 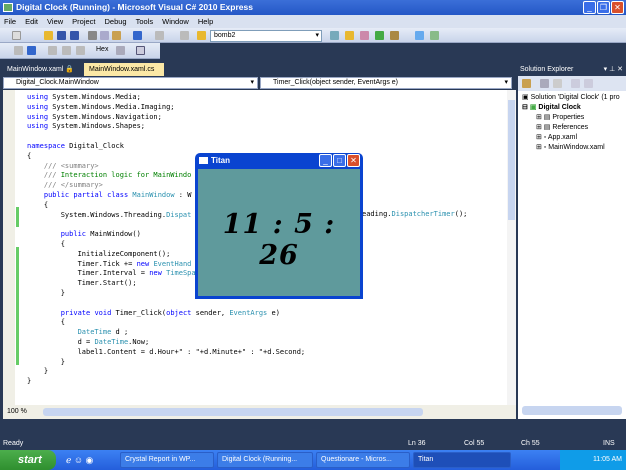 I want to click on step-into-icon, so click(x=52, y=50).